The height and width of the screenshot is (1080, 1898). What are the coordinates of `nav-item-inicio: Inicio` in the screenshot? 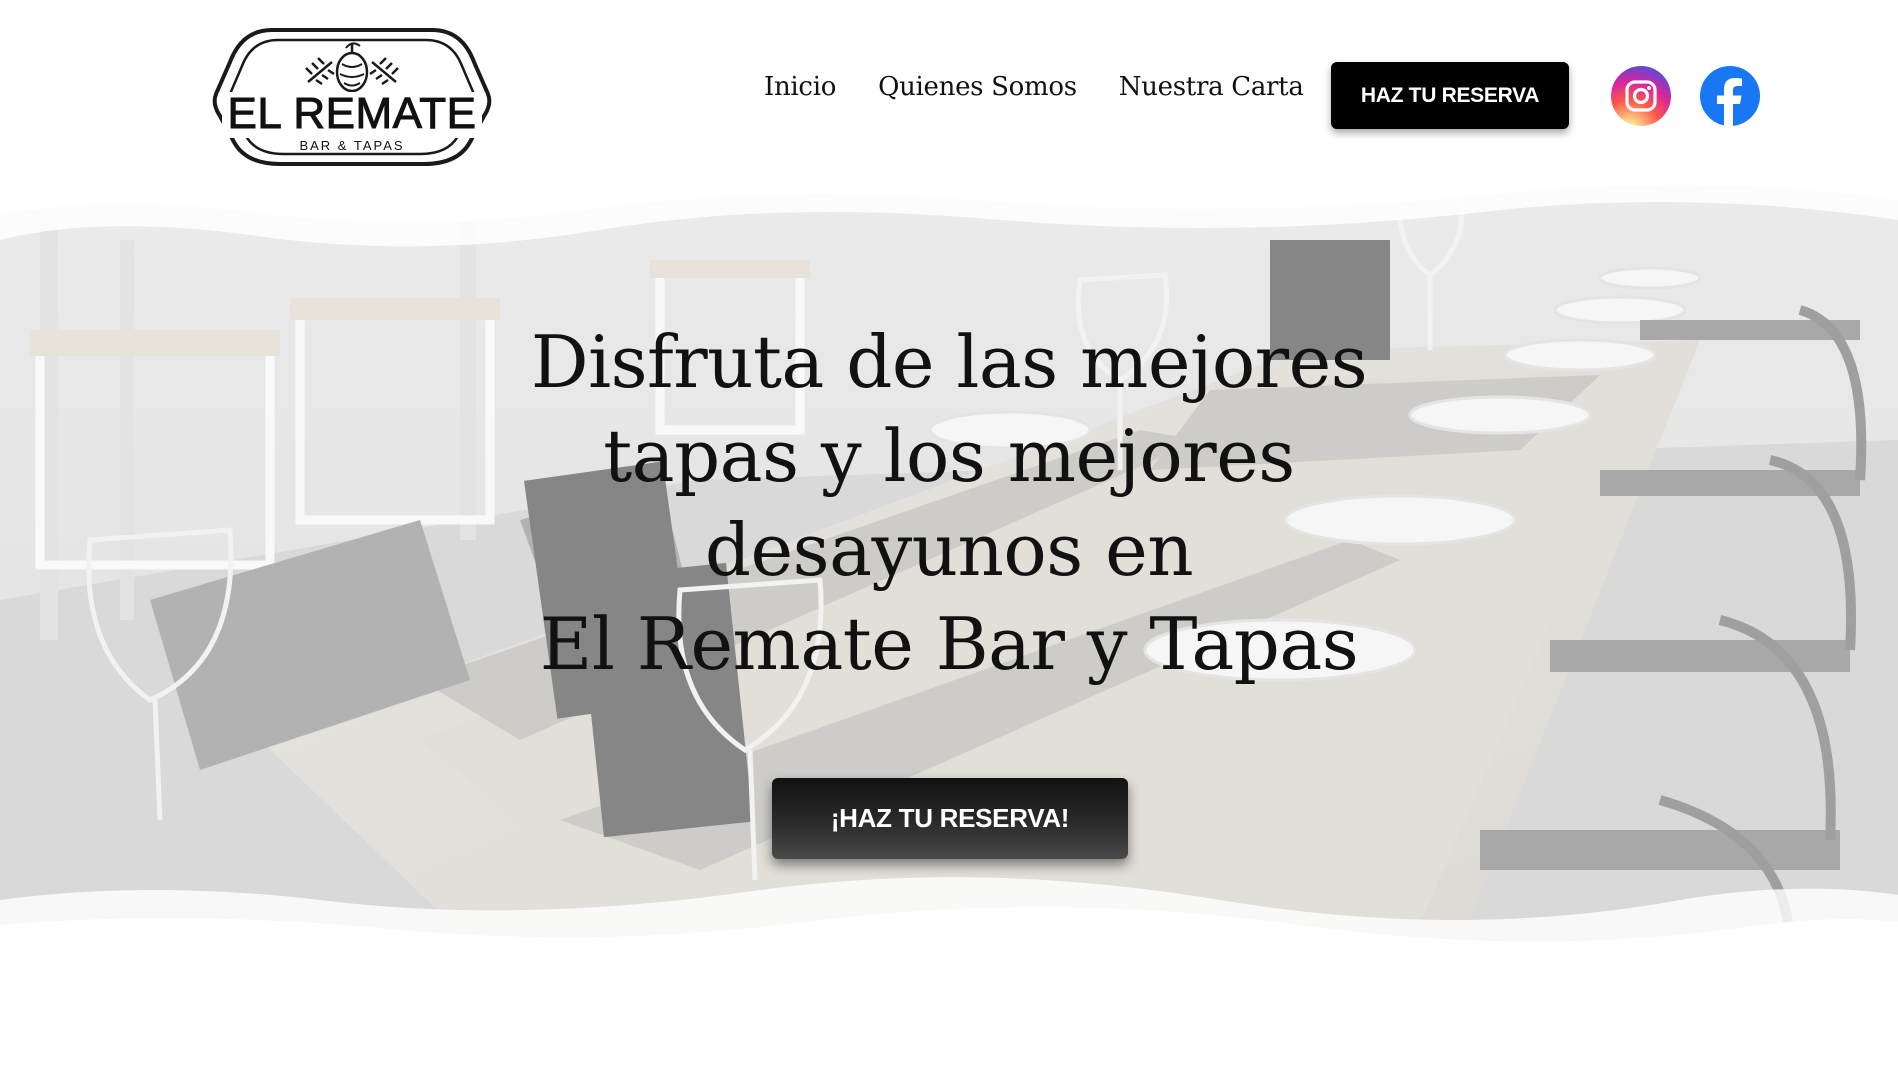 It's located at (800, 87).